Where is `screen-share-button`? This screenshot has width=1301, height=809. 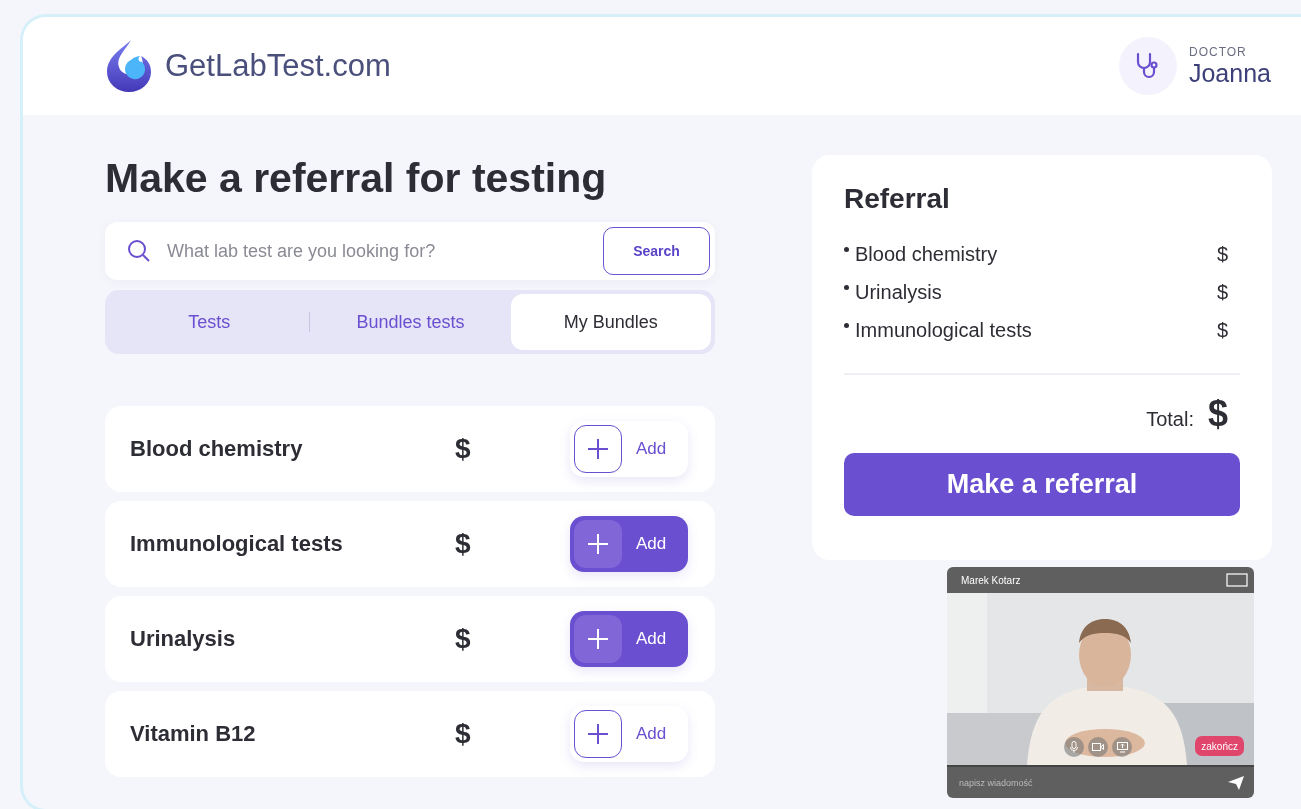
screen-share-button is located at coordinates (1122, 747).